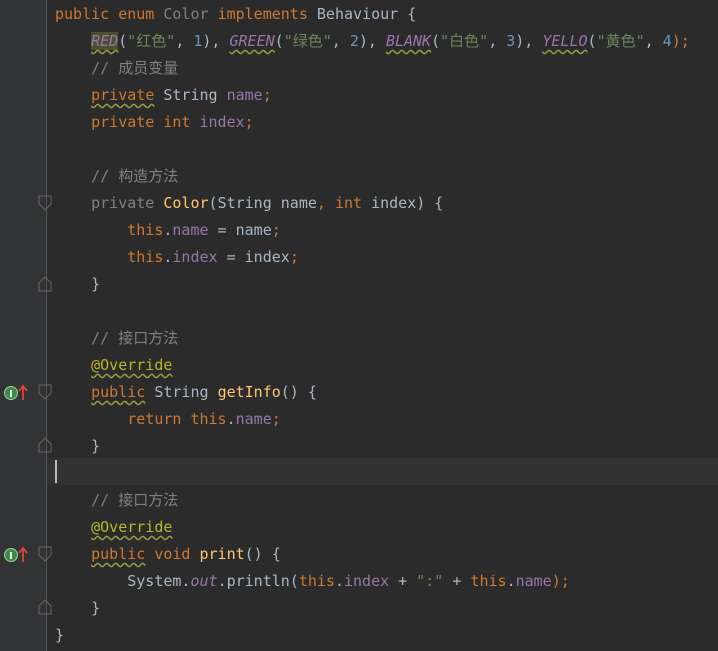 Image resolution: width=718 pixels, height=651 pixels. What do you see at coordinates (372, 176) in the screenshot?
I see `code-line: // 构造方法` at bounding box center [372, 176].